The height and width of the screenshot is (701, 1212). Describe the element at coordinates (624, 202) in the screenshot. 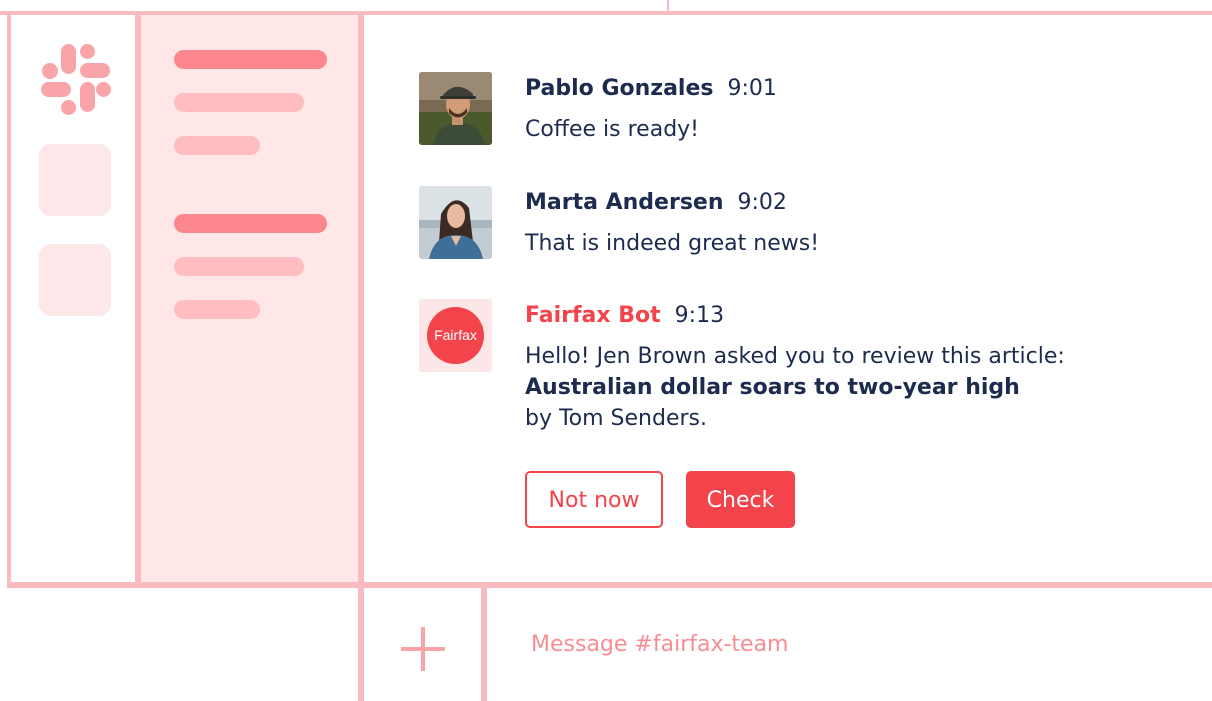

I see `author-name: Marta Andersen` at that location.